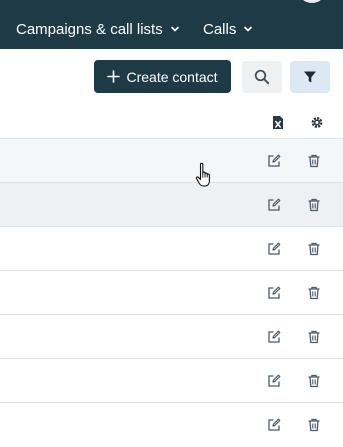 This screenshot has height=447, width=343. Describe the element at coordinates (317, 122) in the screenshot. I see `gear-icon` at that location.